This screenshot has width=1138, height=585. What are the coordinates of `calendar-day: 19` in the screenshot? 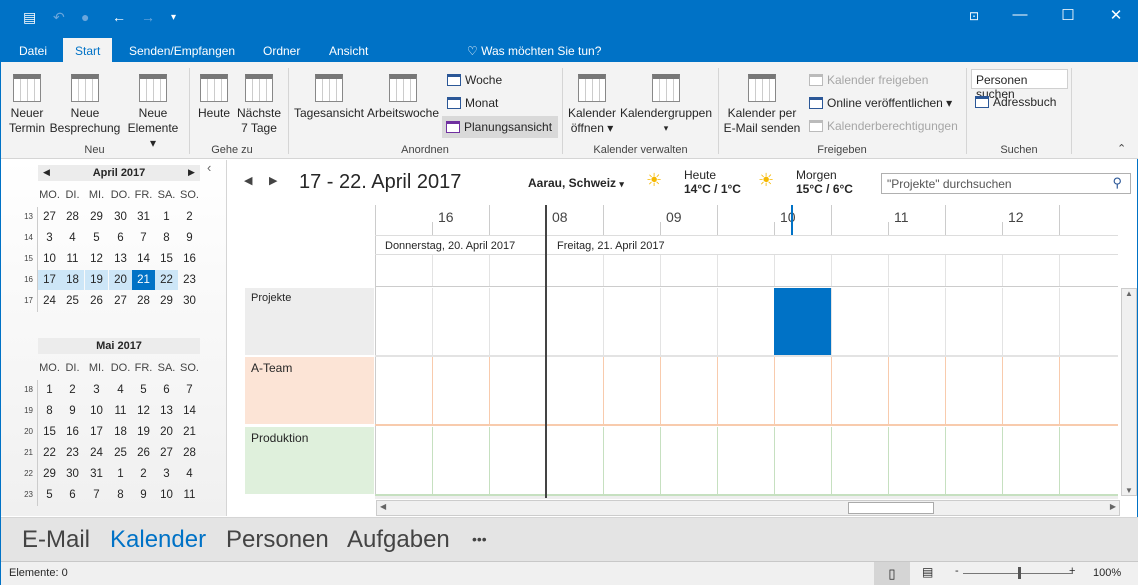 It's located at (96, 280).